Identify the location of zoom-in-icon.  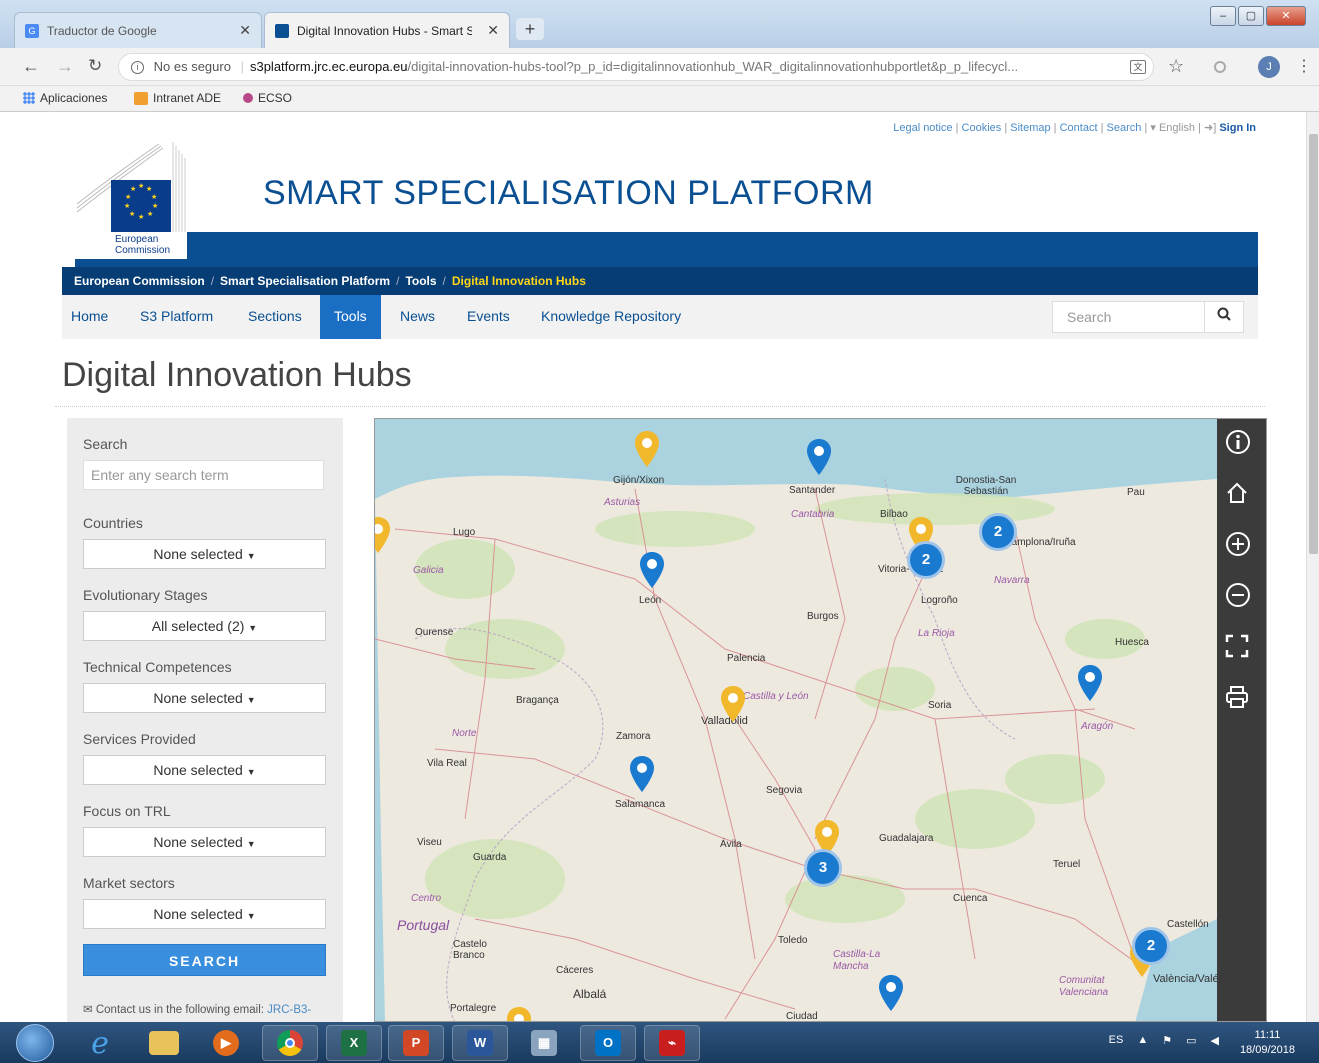
(1242, 548).